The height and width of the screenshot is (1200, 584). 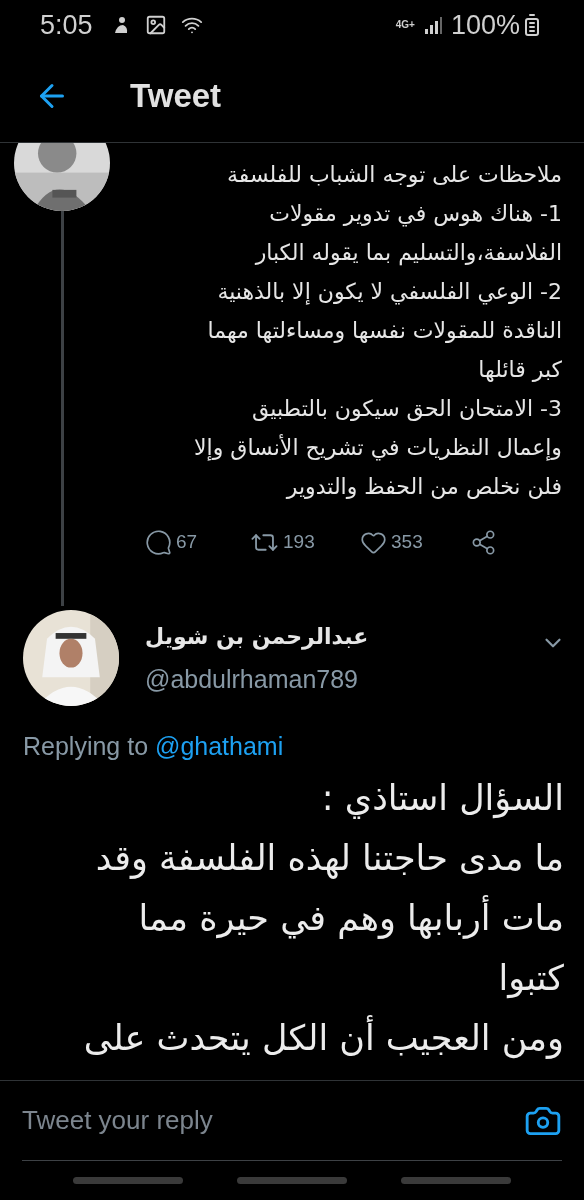 What do you see at coordinates (405, 25) in the screenshot?
I see `network-label: 4G+` at bounding box center [405, 25].